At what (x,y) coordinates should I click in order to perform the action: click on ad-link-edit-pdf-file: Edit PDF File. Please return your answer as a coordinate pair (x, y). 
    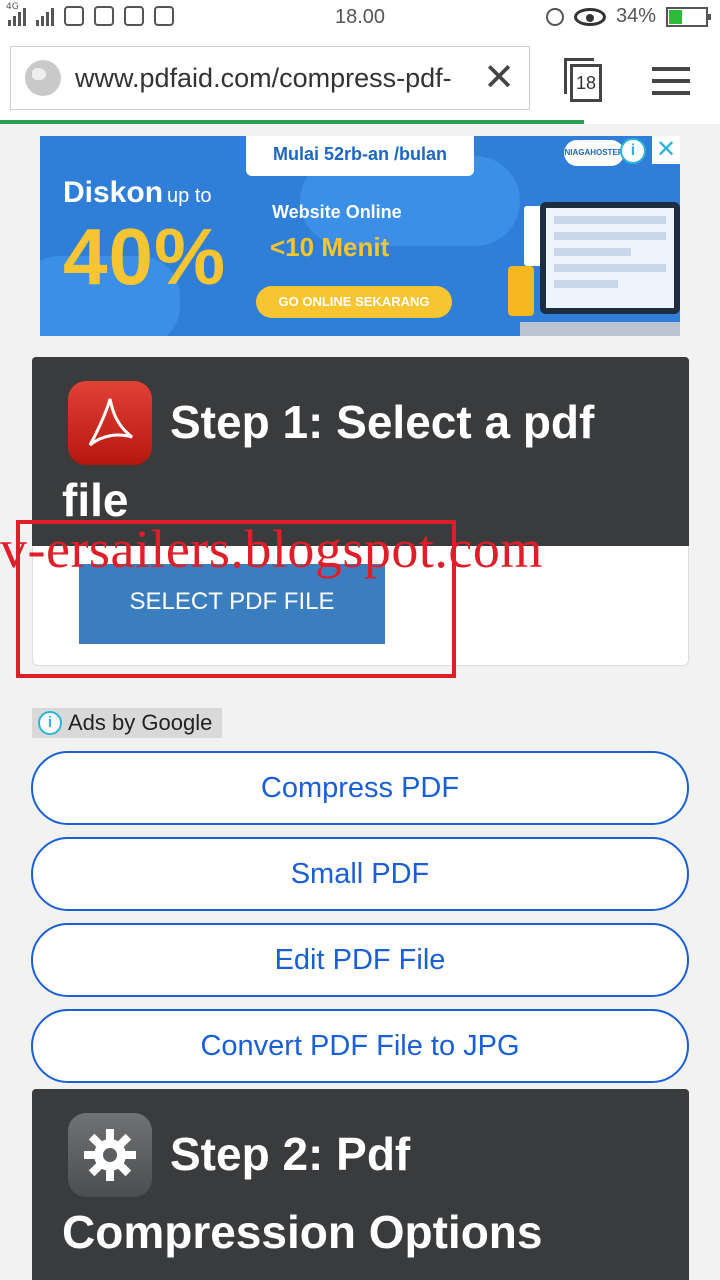
    Looking at the image, I should click on (360, 960).